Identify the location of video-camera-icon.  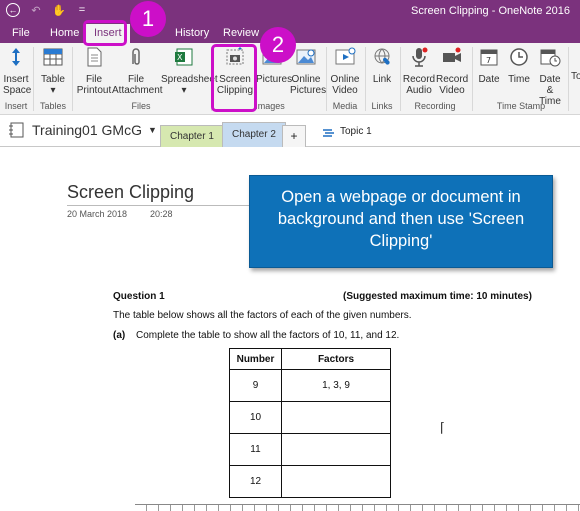
(452, 54).